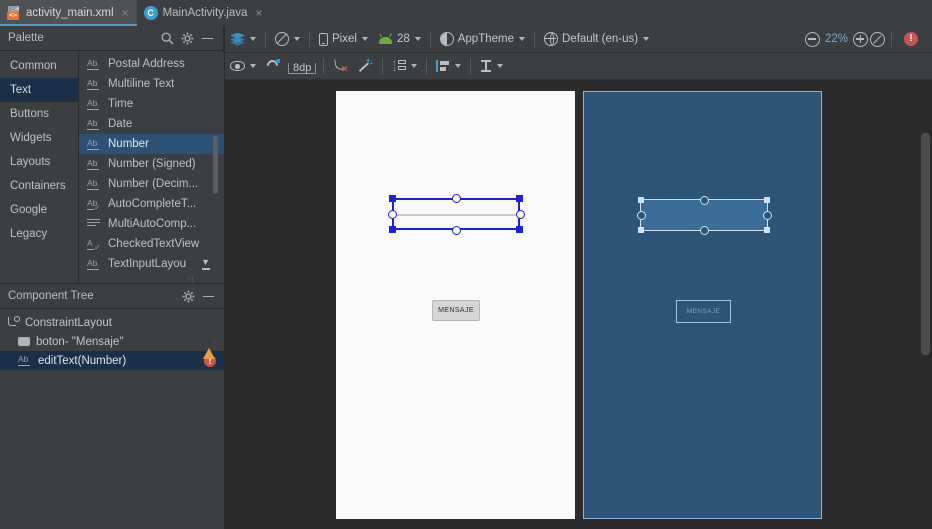 Image resolution: width=932 pixels, height=529 pixels. What do you see at coordinates (703, 311) in the screenshot?
I see `mensaje-button-blueprint: MENSAJE` at bounding box center [703, 311].